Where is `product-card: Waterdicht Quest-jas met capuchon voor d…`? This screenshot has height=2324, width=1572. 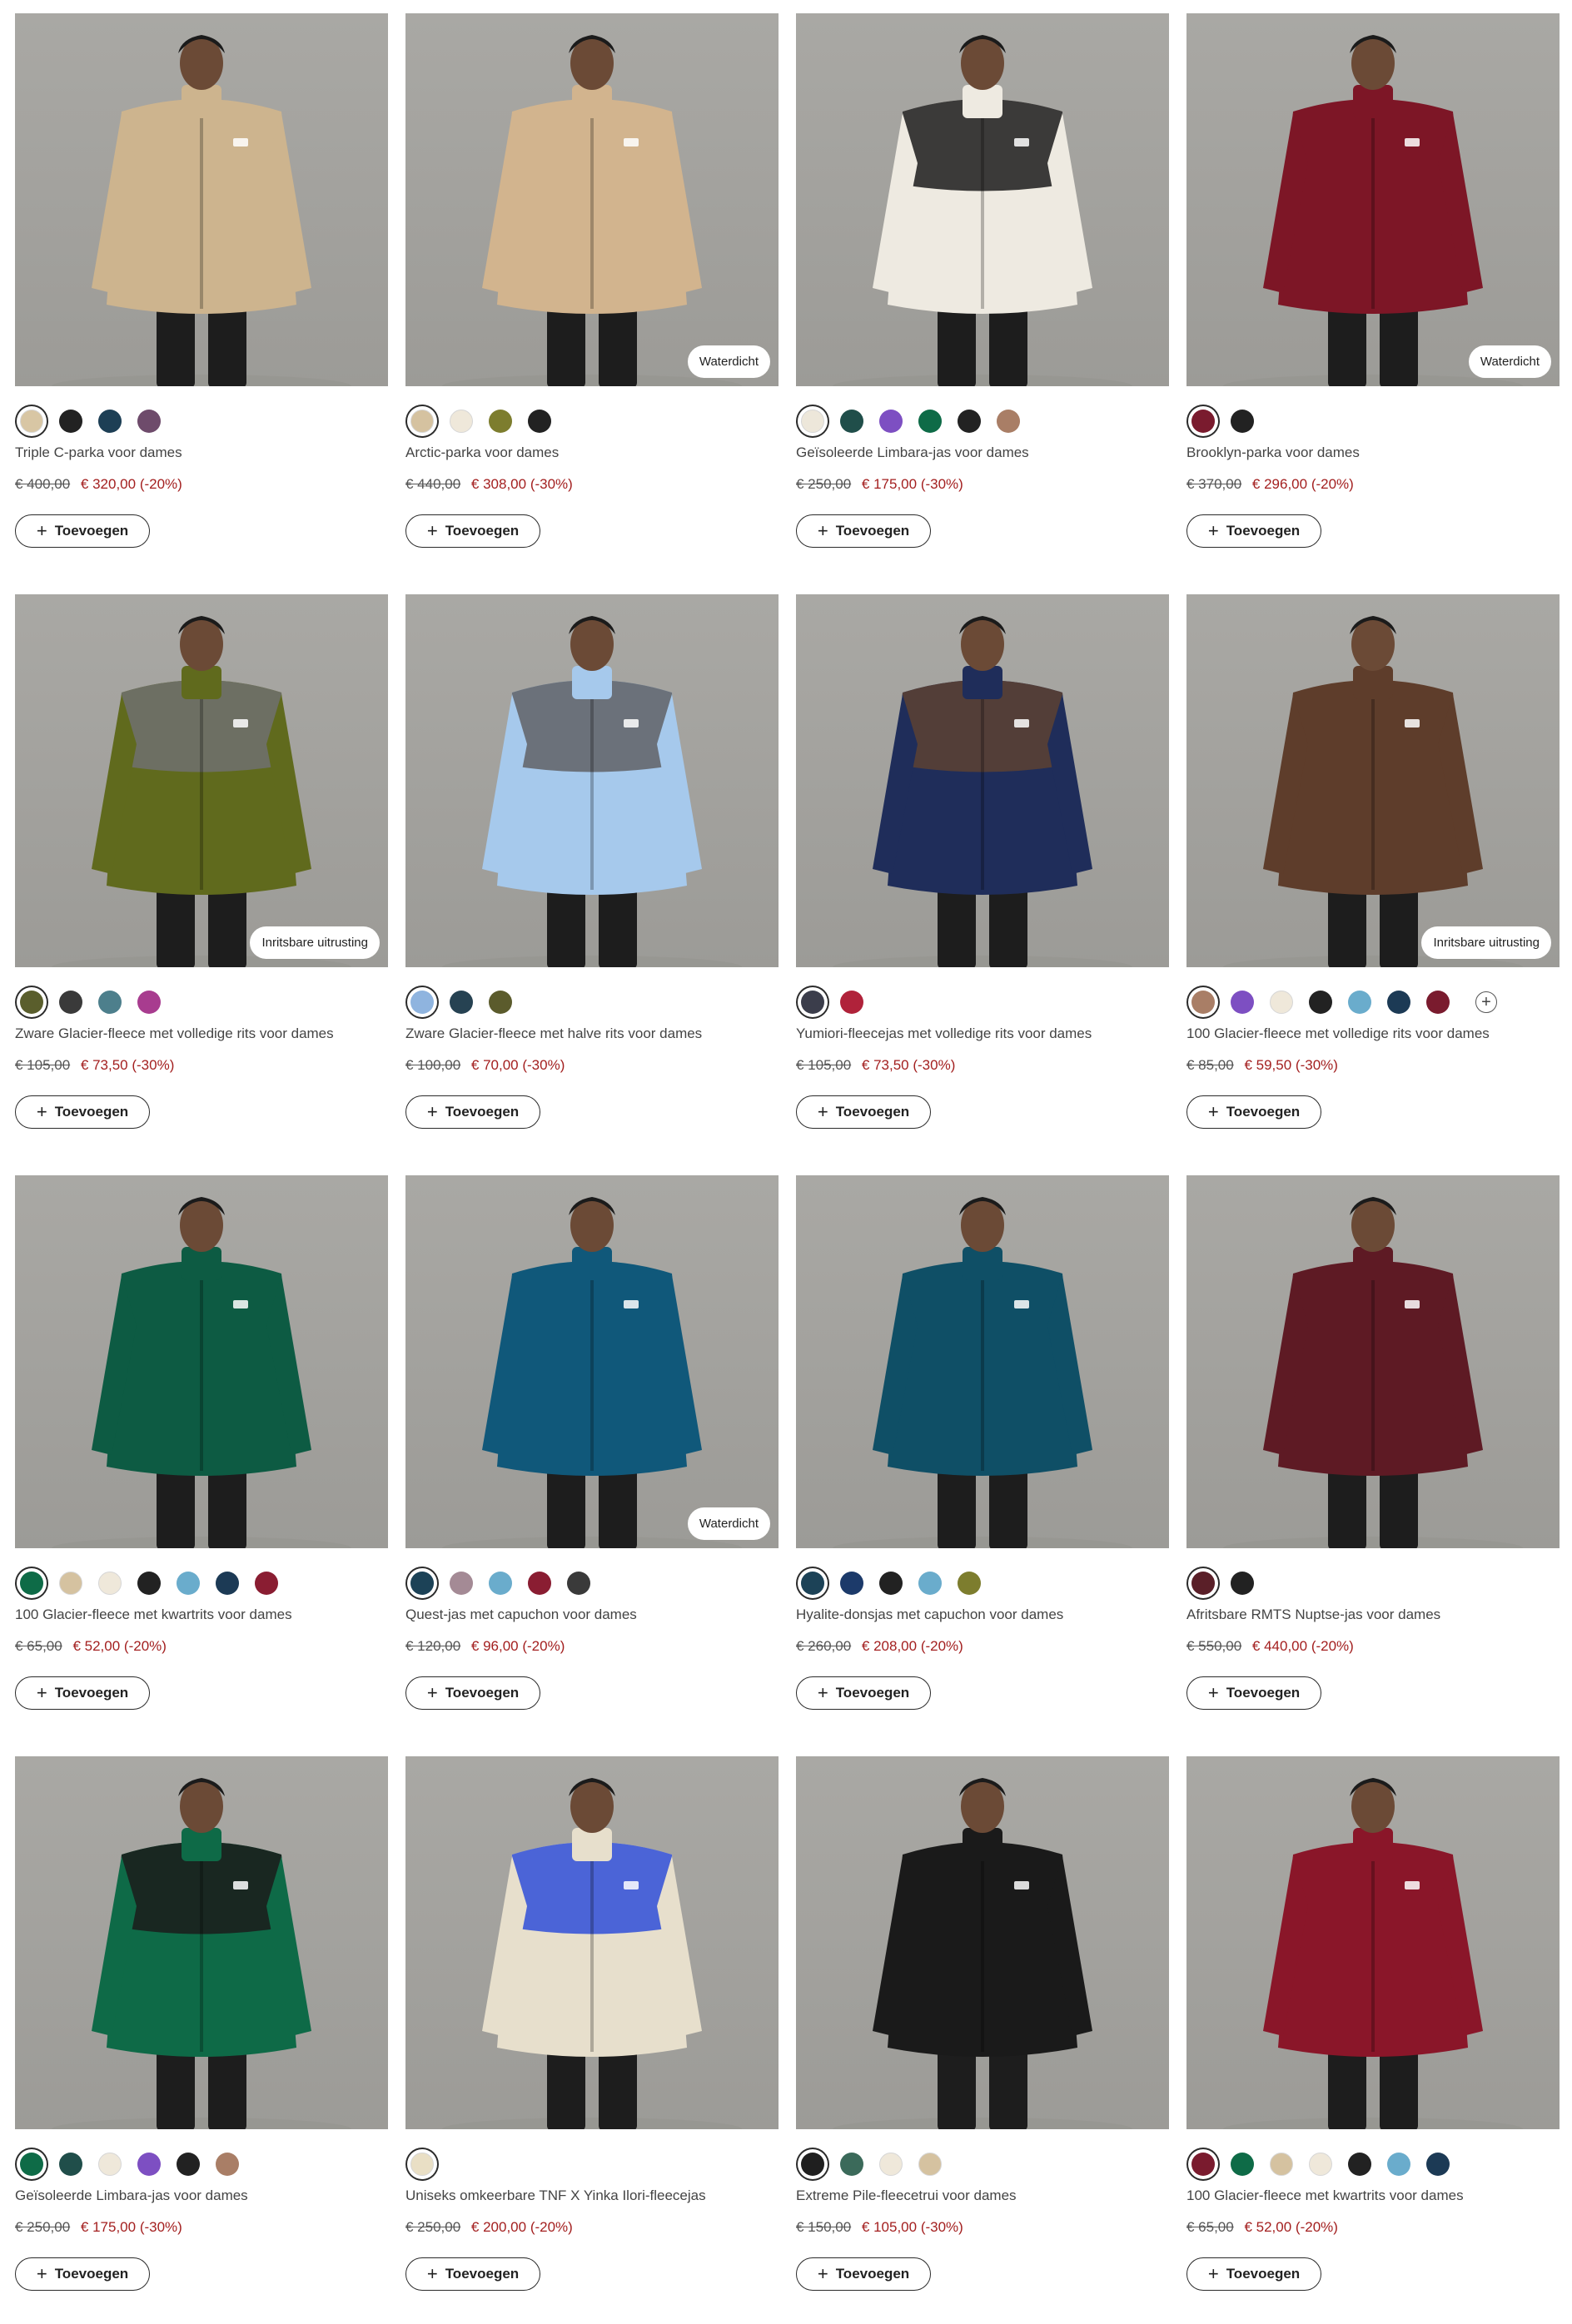 product-card: Waterdicht Quest-jas met capuchon voor d… is located at coordinates (592, 1459).